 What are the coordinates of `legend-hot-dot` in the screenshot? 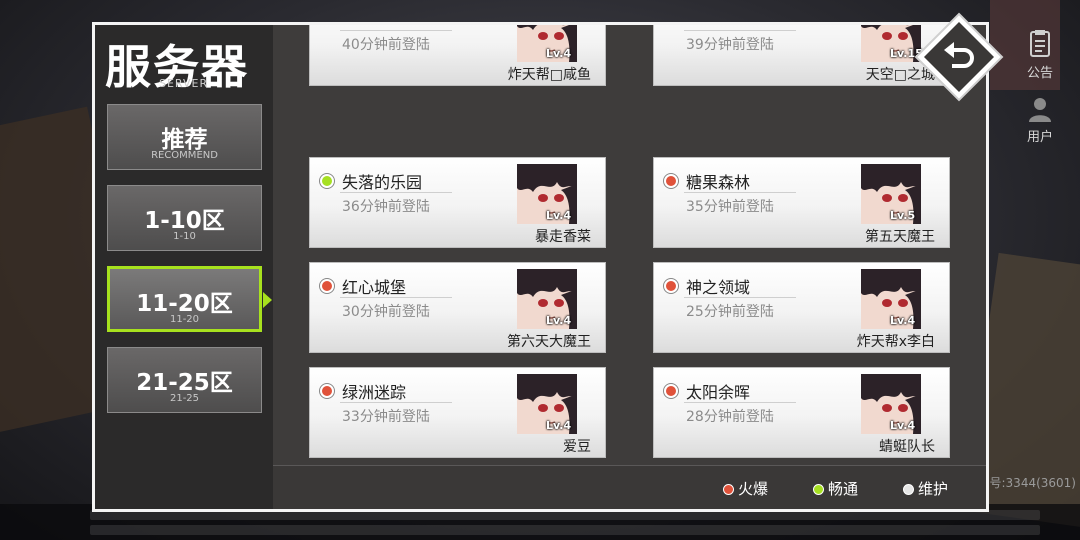 It's located at (728, 489).